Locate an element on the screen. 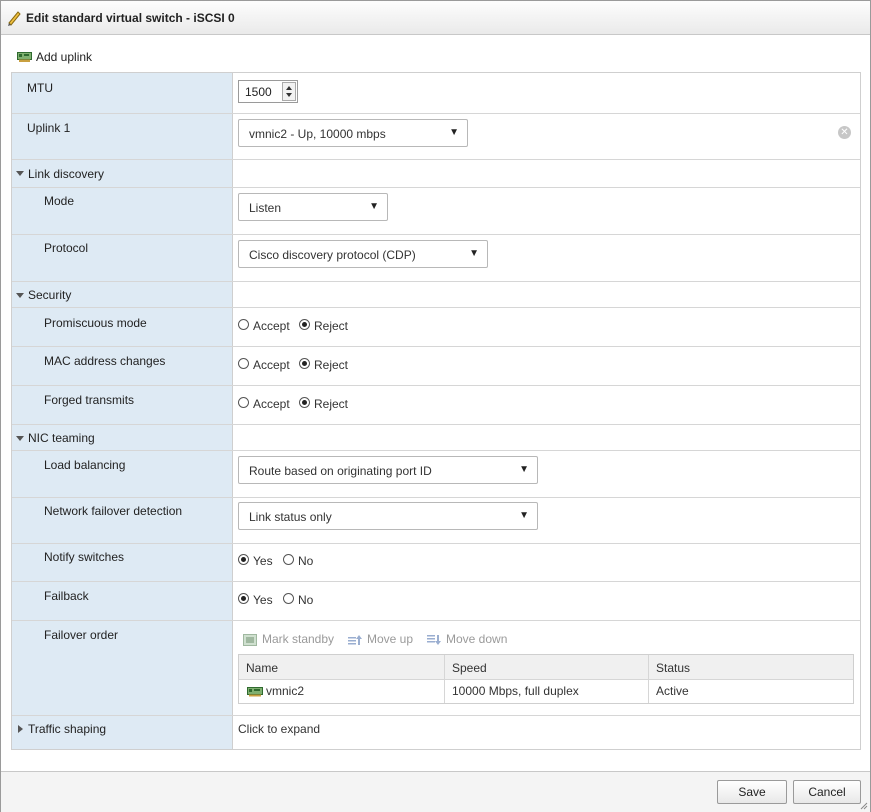 This screenshot has width=871, height=812. move-up-label: Move up is located at coordinates (390, 639).